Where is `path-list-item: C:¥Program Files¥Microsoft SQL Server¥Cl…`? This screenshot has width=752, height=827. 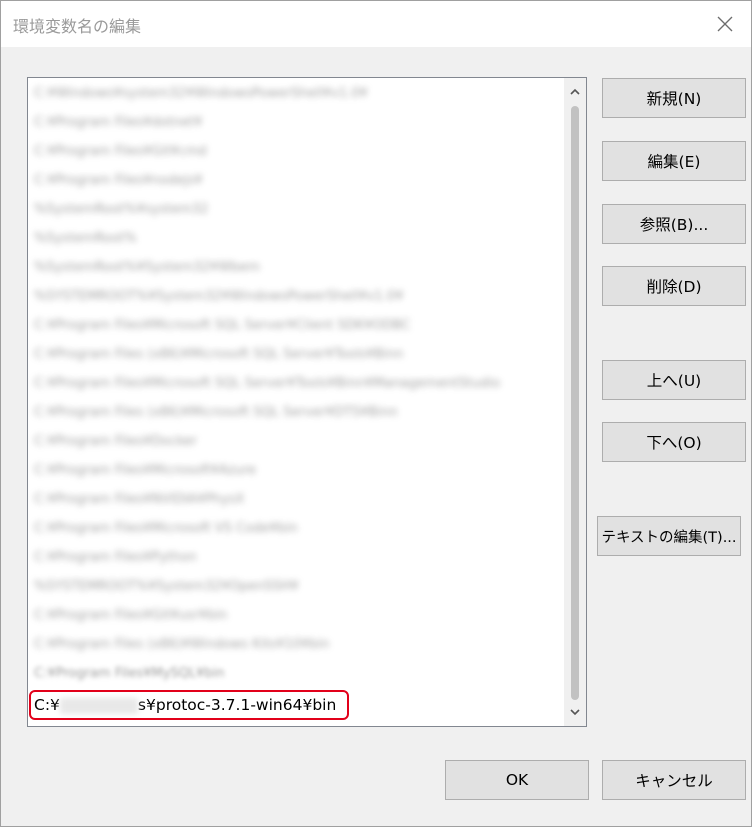
path-list-item: C:¥Program Files¥Microsoft SQL Server¥Cl… is located at coordinates (222, 328).